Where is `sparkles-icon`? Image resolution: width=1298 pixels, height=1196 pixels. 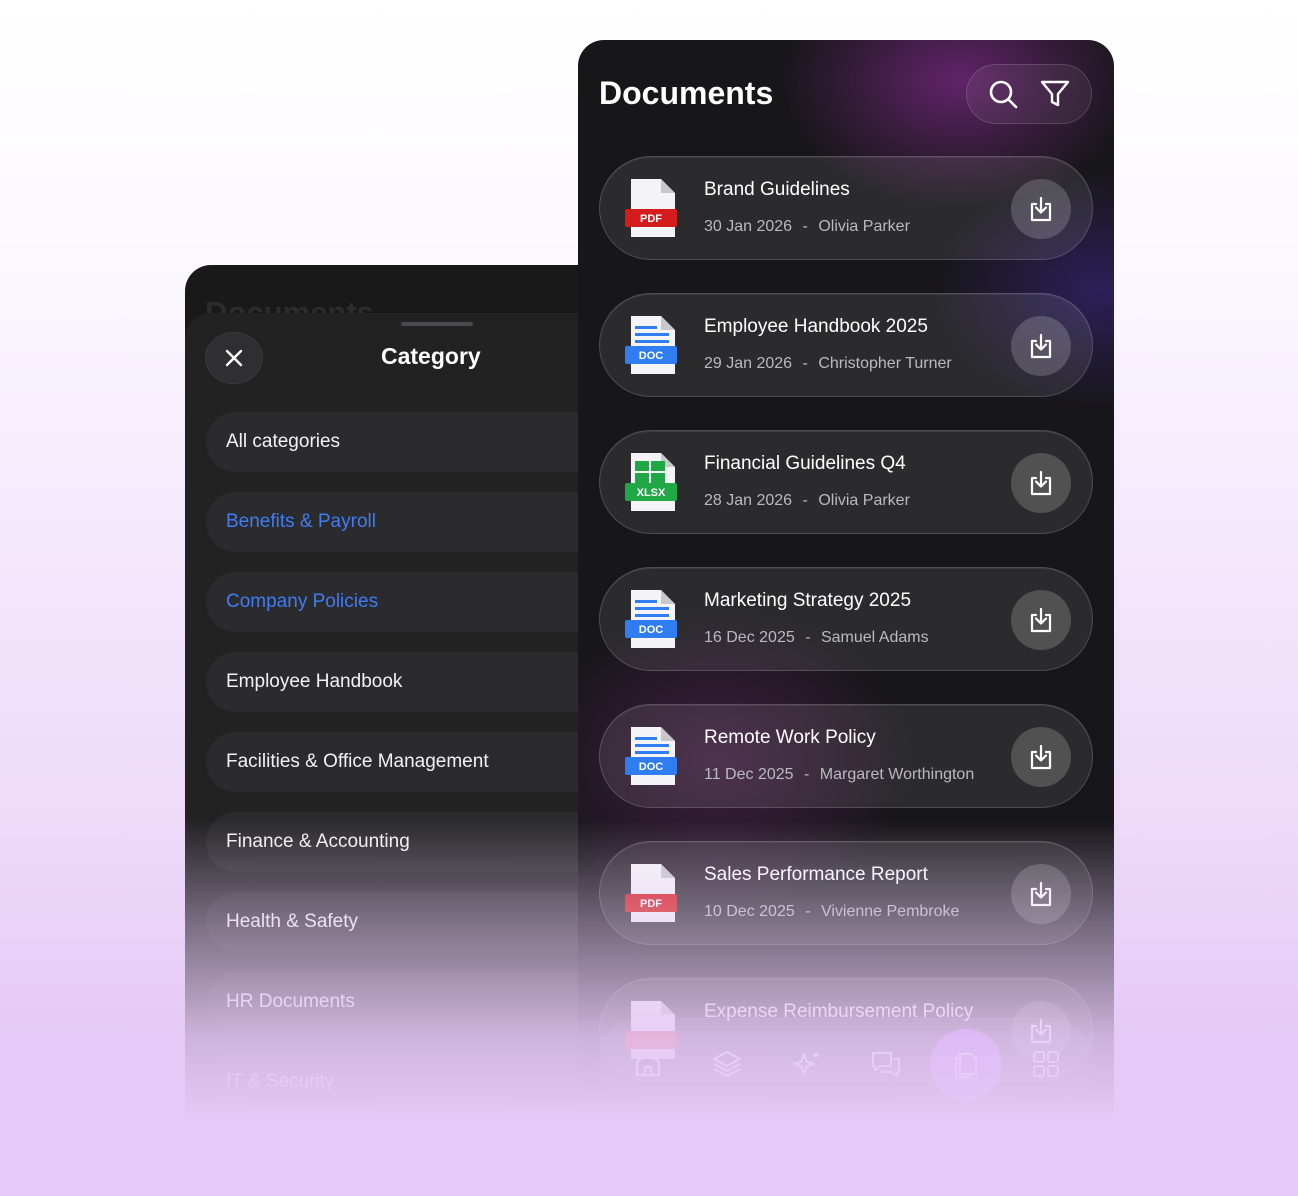 sparkles-icon is located at coordinates (806, 1063).